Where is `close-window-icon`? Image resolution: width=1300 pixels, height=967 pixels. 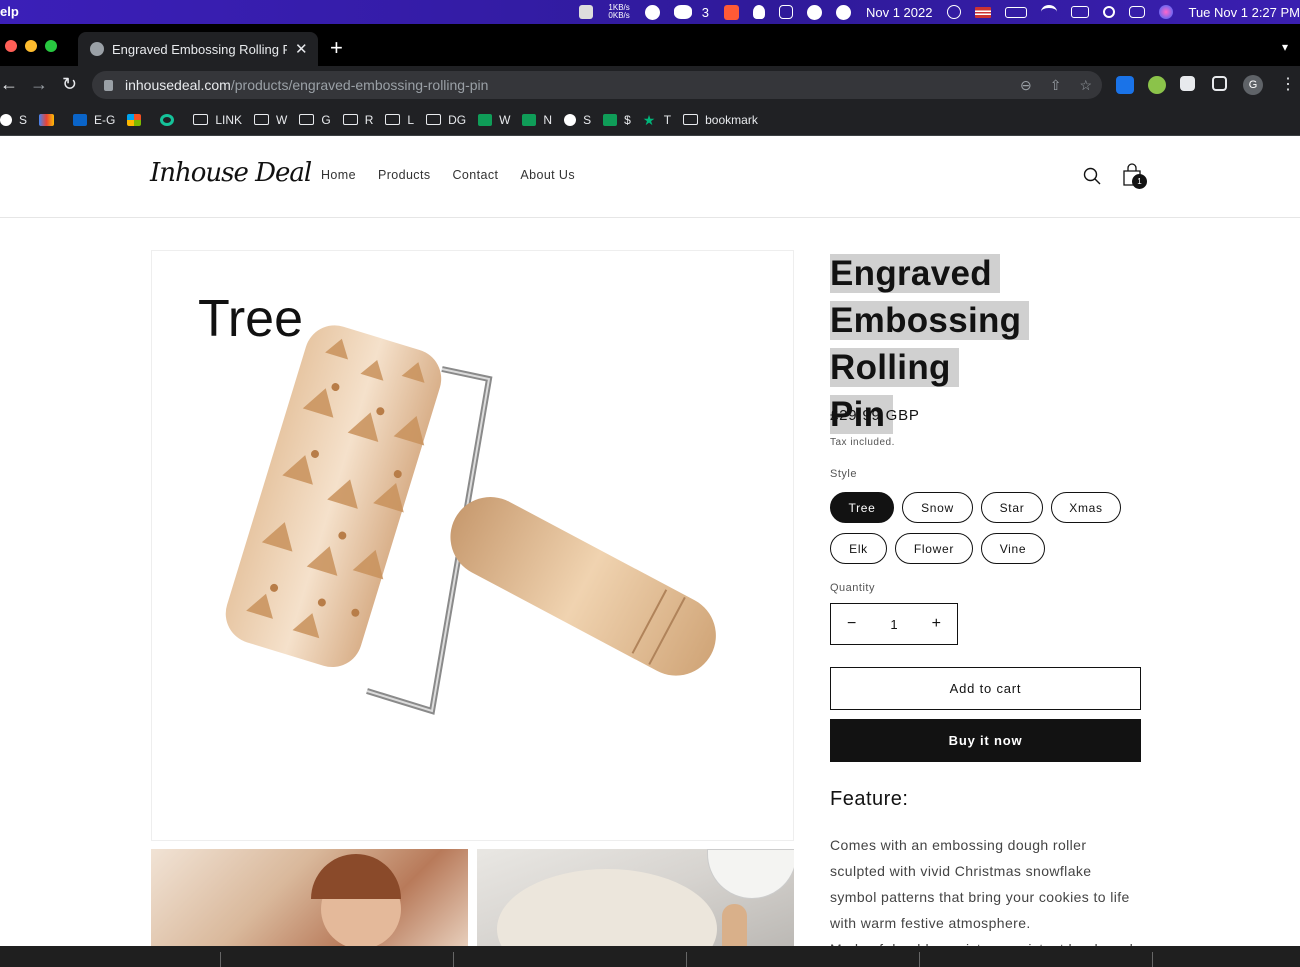 close-window-icon is located at coordinates (11, 46).